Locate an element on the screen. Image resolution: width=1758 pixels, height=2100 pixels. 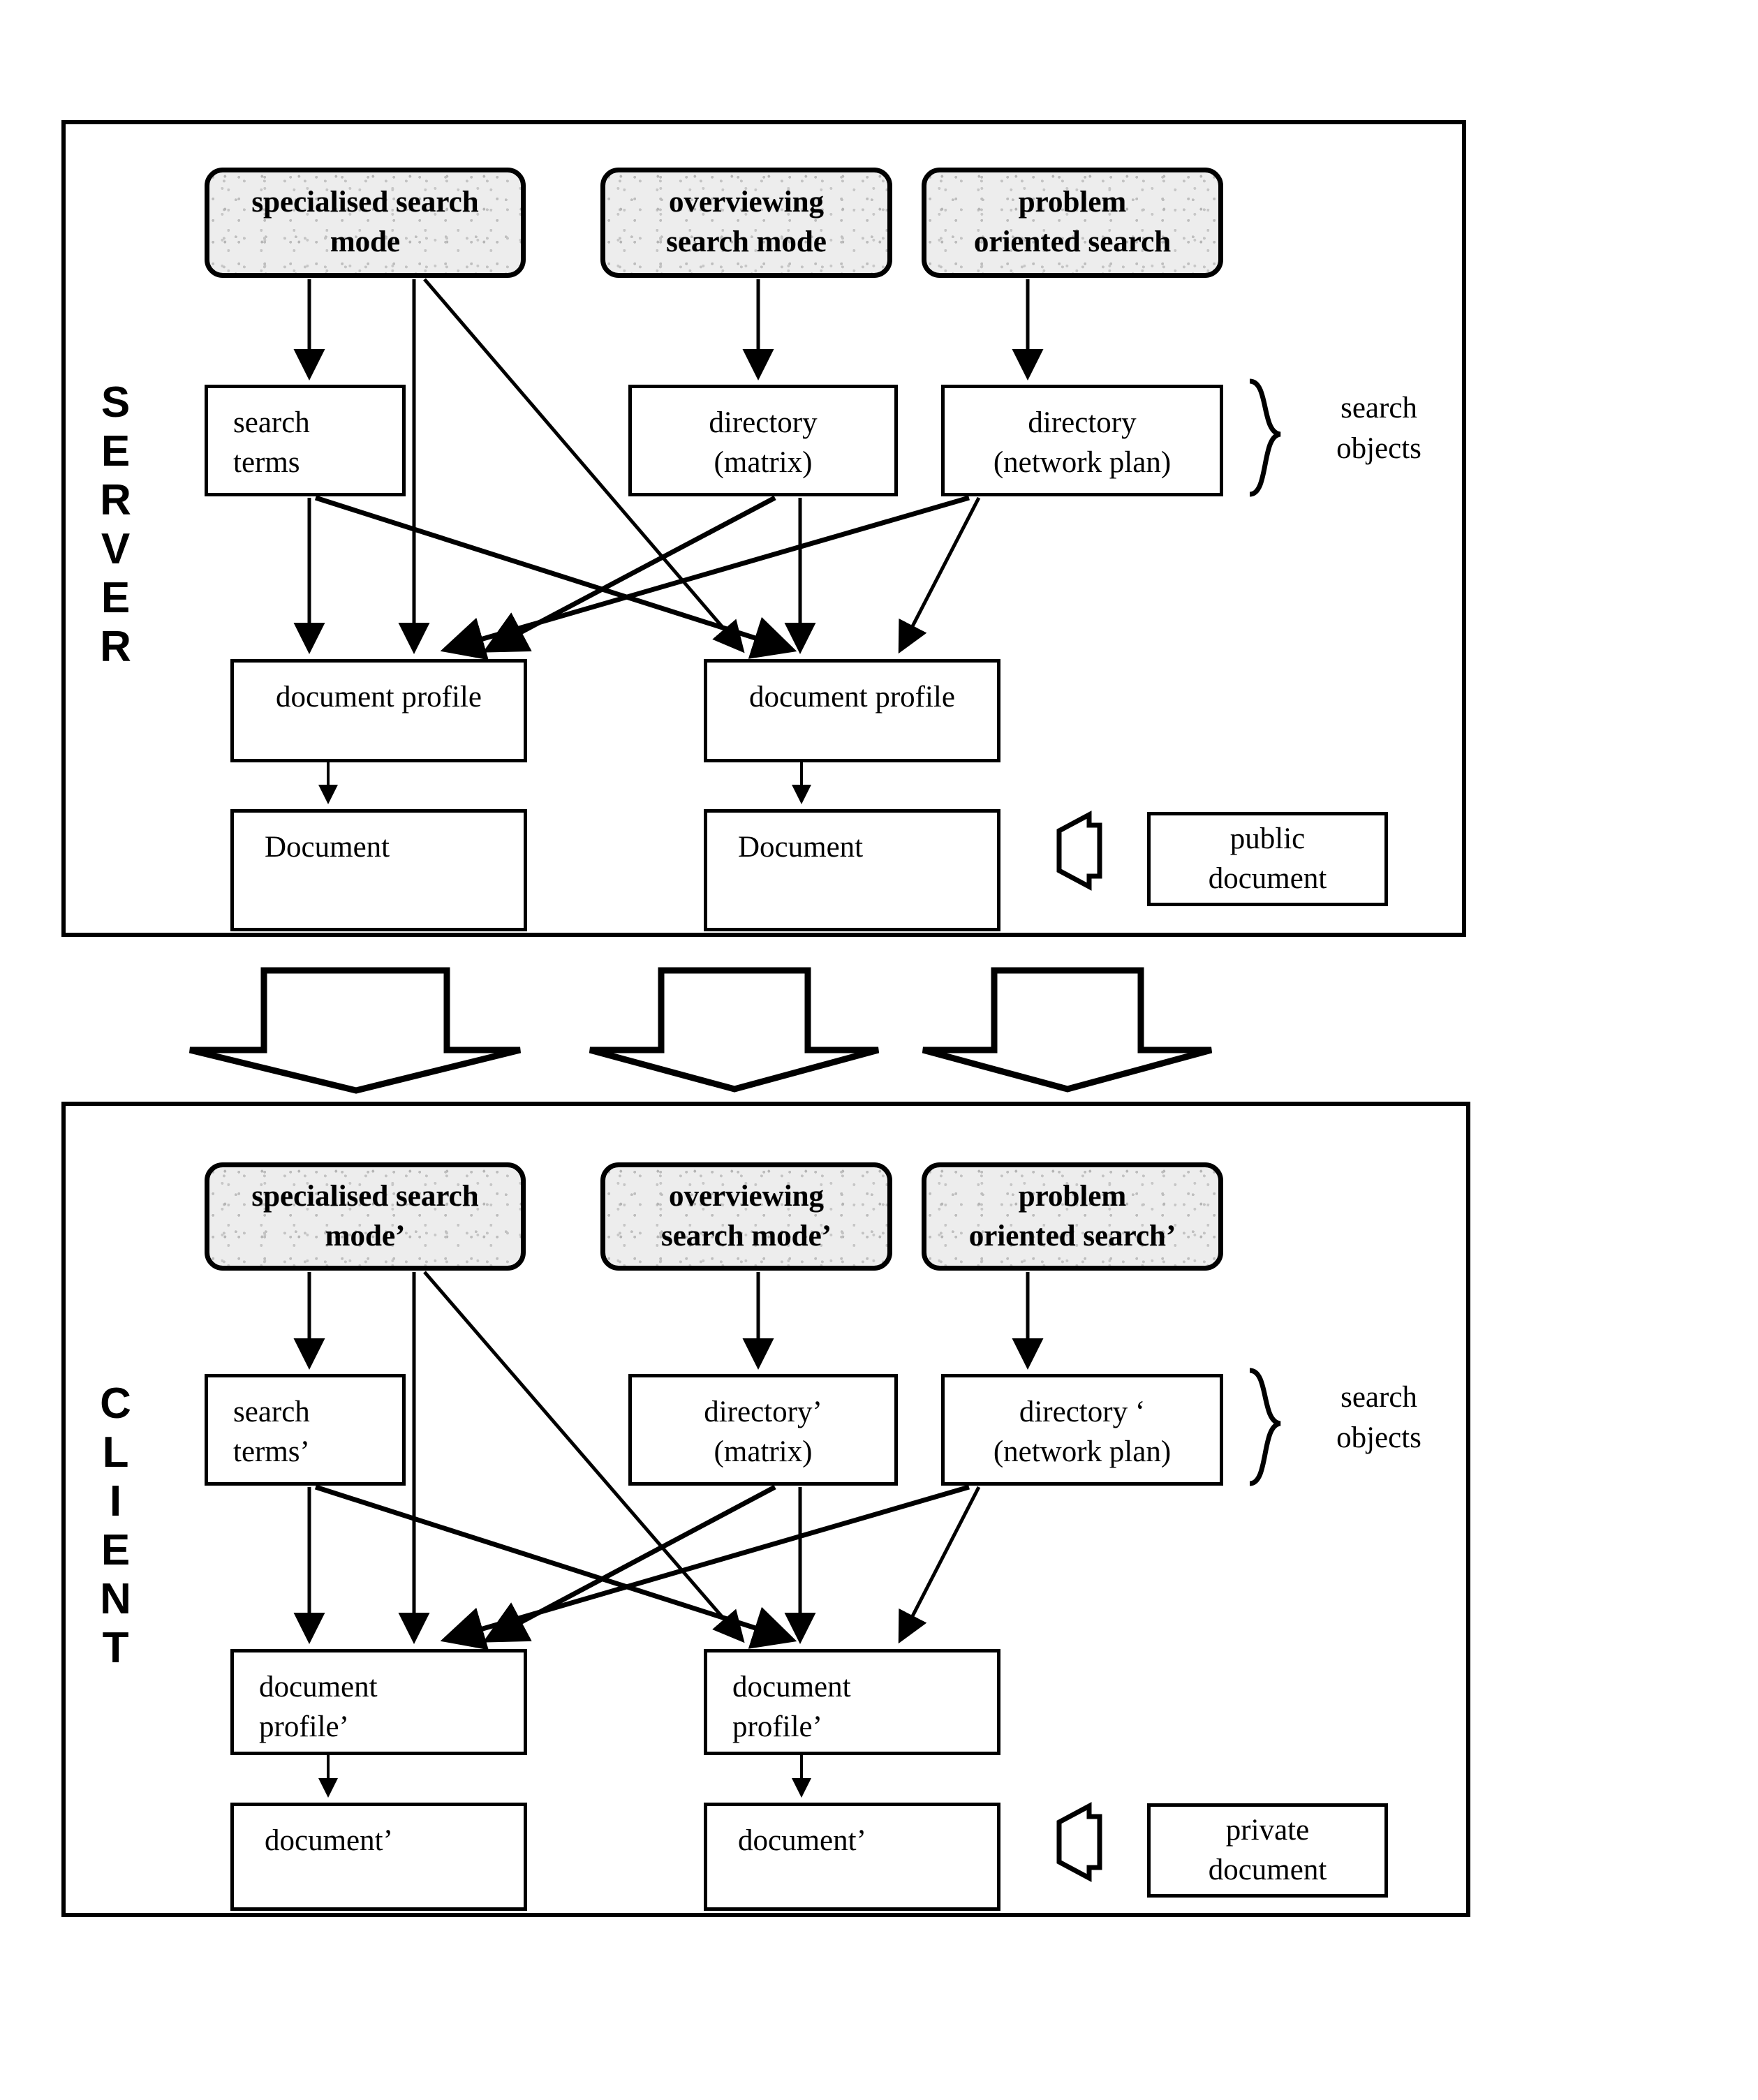
node-document-profile-prime-right: document profile’ is located at coordinates (852, 1702).